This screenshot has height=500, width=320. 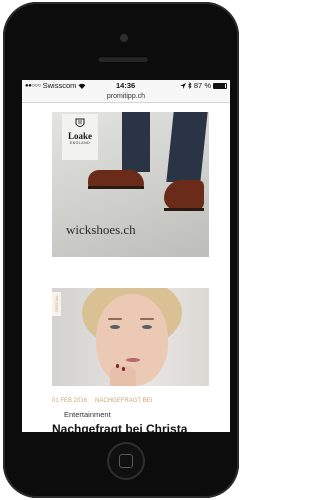 I want to click on url-bar: promitipp.ch, so click(x=126, y=97).